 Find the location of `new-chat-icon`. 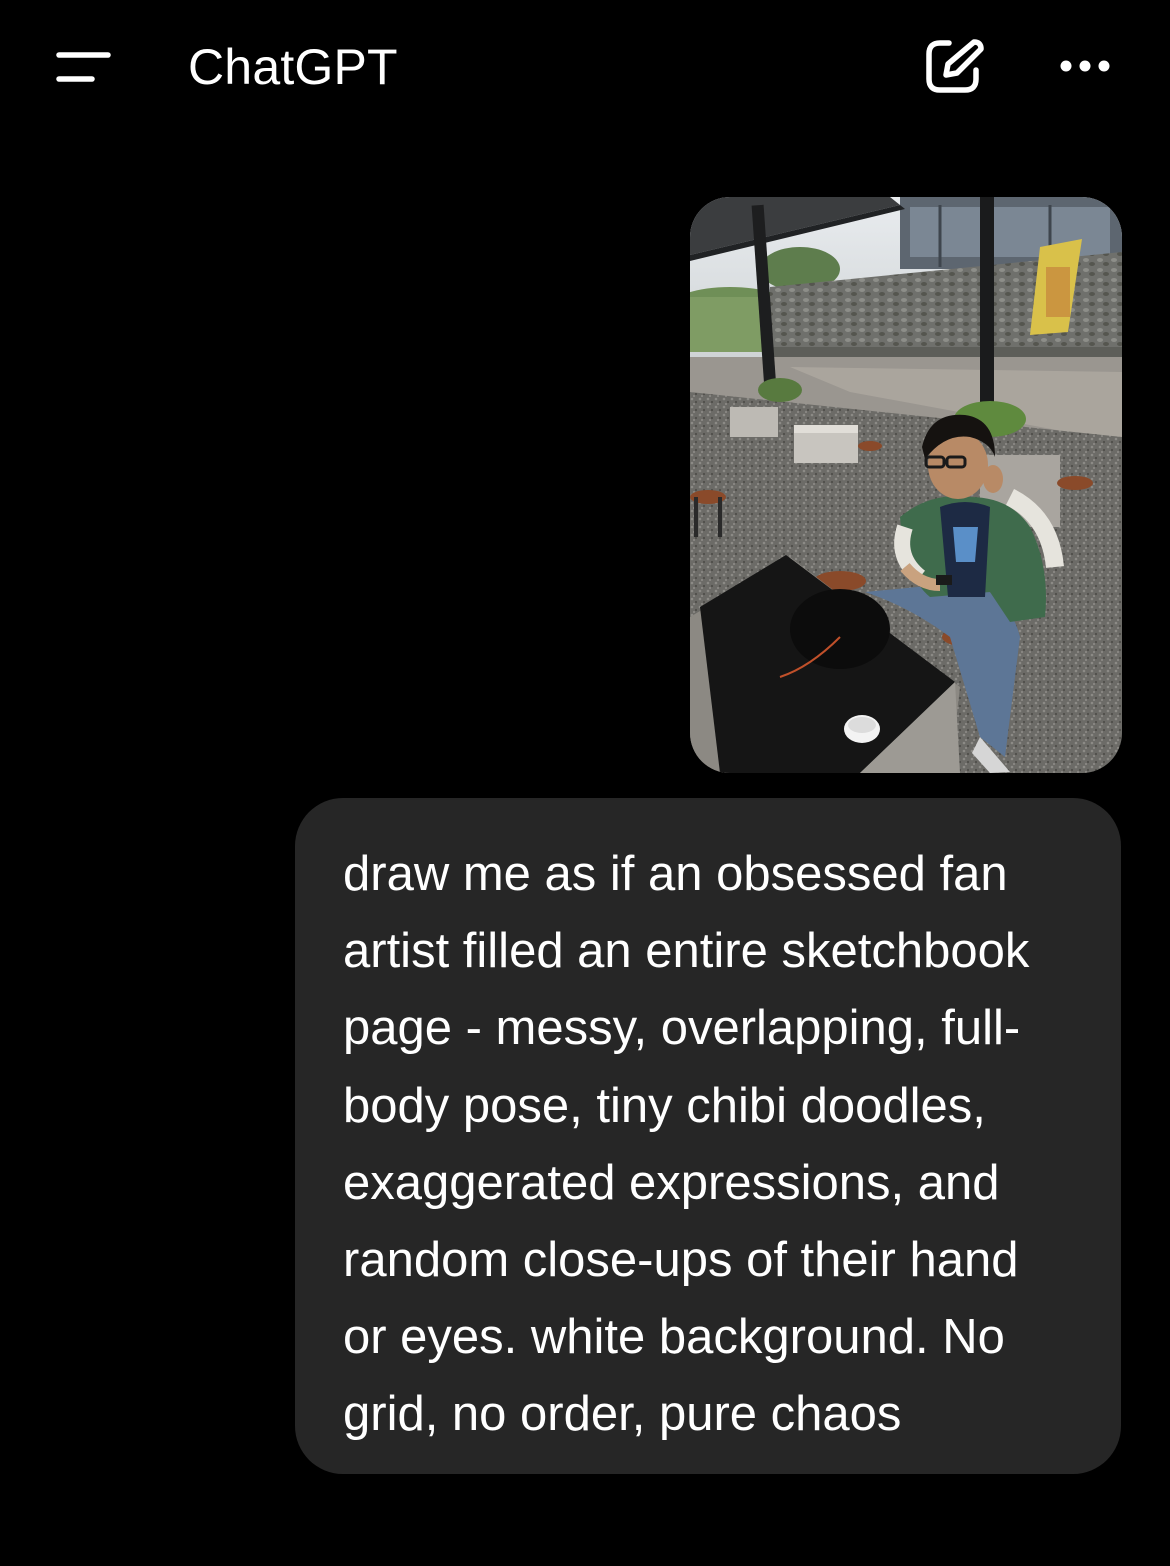

new-chat-icon is located at coordinates (955, 66).